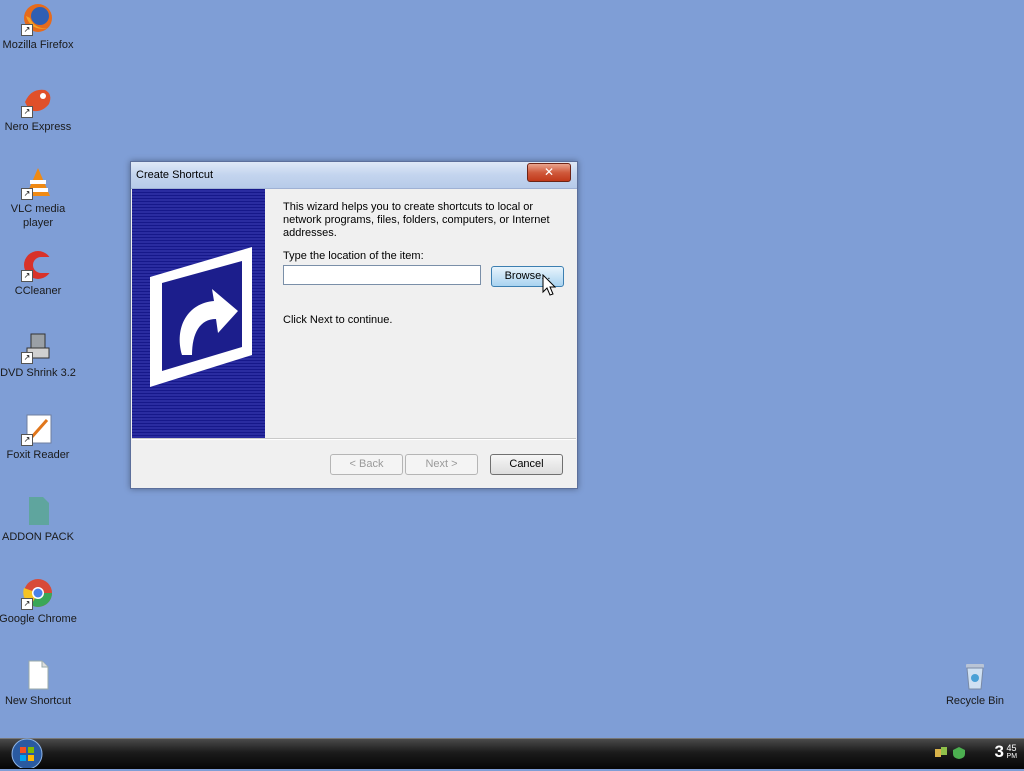 The width and height of the screenshot is (1024, 771). I want to click on desktop-icon-addon-pack: ADDON PACK, so click(39, 519).